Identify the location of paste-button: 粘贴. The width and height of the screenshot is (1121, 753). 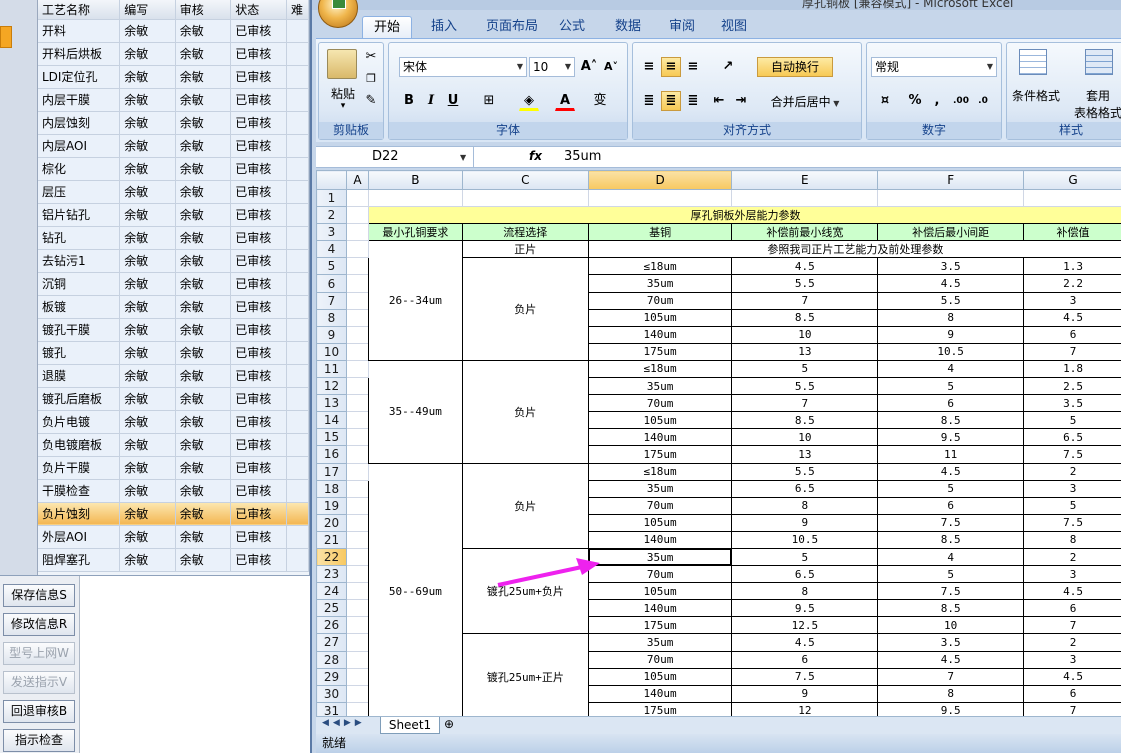
(343, 93).